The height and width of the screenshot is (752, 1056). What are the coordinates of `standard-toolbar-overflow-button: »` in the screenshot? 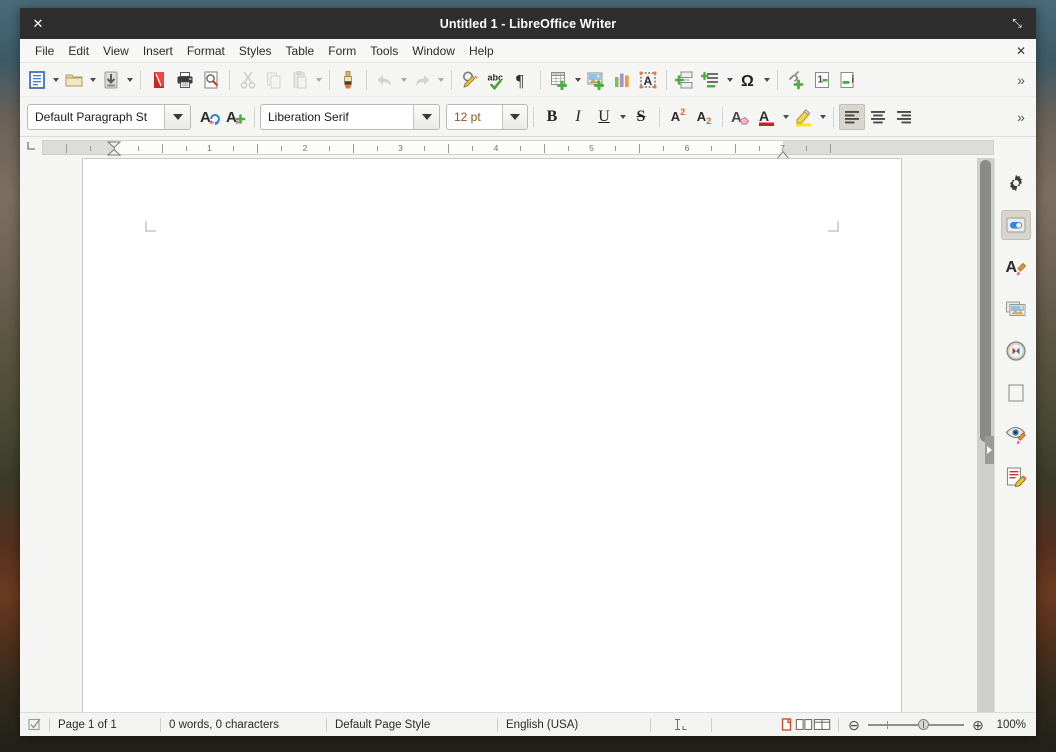 It's located at (1021, 80).